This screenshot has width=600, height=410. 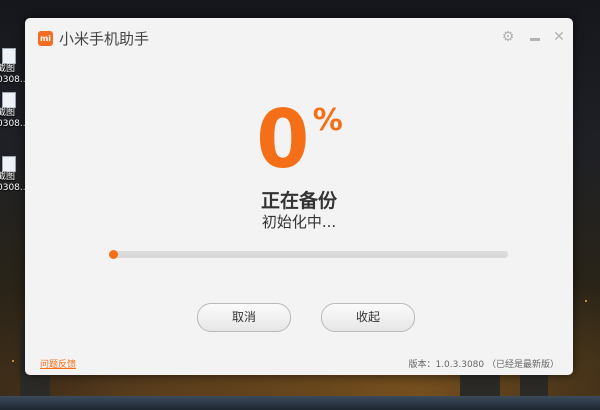 What do you see at coordinates (113, 254) in the screenshot?
I see `backup-progress-fill` at bounding box center [113, 254].